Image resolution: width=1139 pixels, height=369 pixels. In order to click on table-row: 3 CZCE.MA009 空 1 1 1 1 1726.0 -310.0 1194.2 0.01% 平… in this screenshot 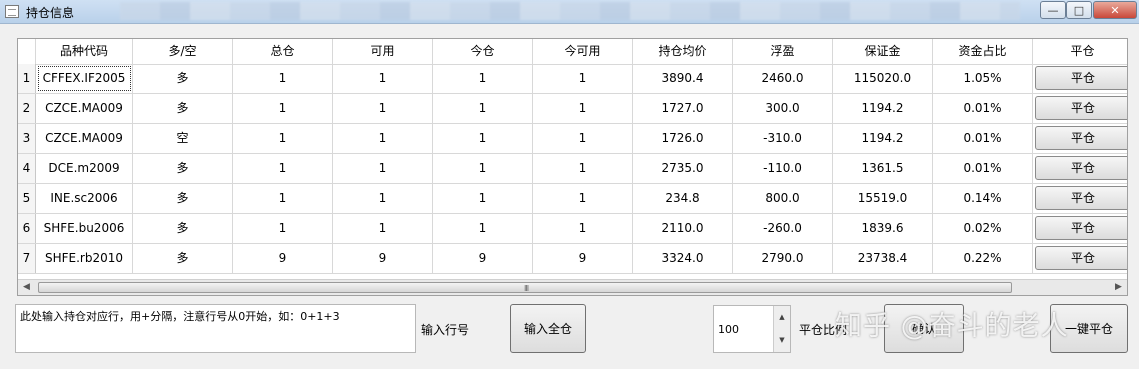, I will do `click(572, 139)`.